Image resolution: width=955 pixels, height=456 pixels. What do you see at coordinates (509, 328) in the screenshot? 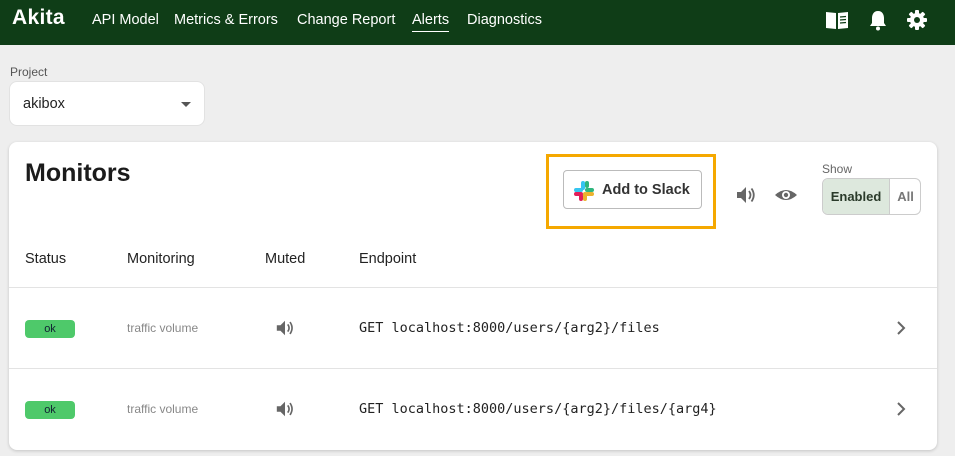
I see `endpoint-path: GET localhost:8000/users/{arg2}/files` at bounding box center [509, 328].